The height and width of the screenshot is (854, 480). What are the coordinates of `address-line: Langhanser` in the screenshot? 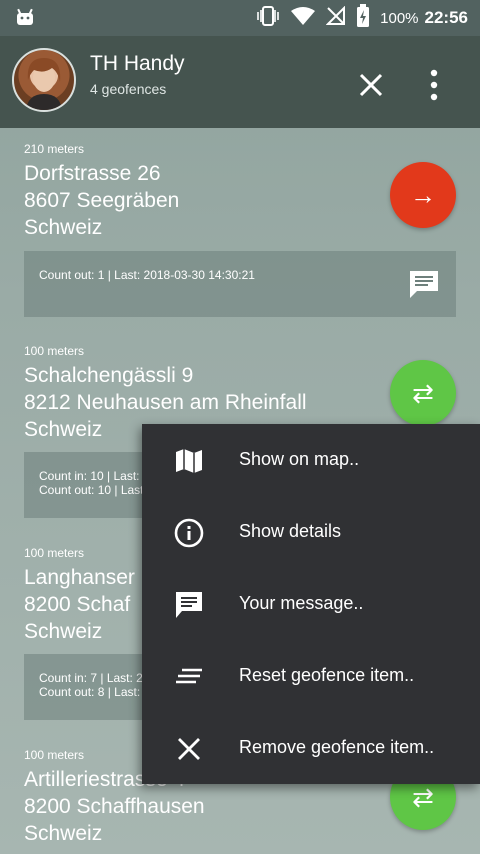 It's located at (79, 577).